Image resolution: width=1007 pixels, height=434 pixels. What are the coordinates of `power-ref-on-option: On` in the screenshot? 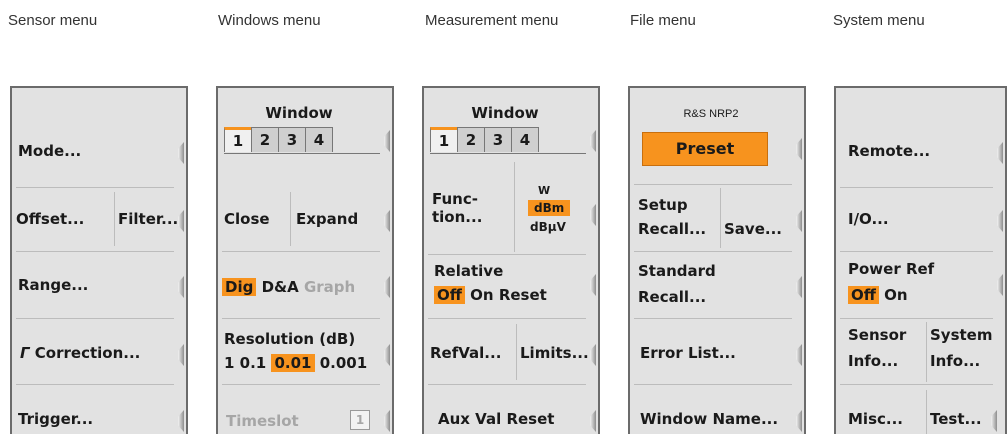 It's located at (895, 295).